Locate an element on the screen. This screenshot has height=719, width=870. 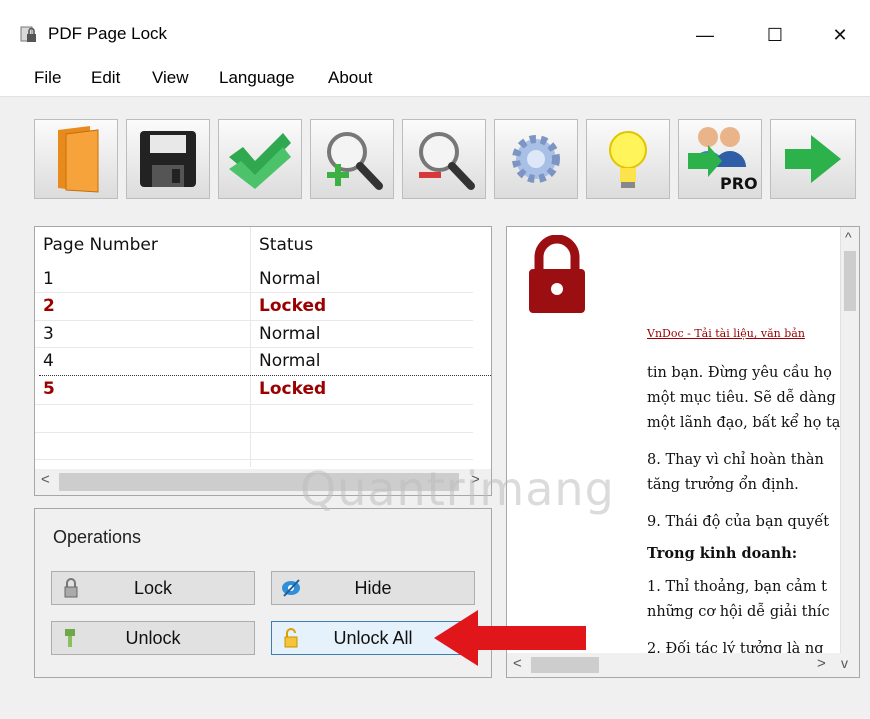
preview-text-line: một lãnh đạo, bất kể họ tạ is located at coordinates (744, 423).